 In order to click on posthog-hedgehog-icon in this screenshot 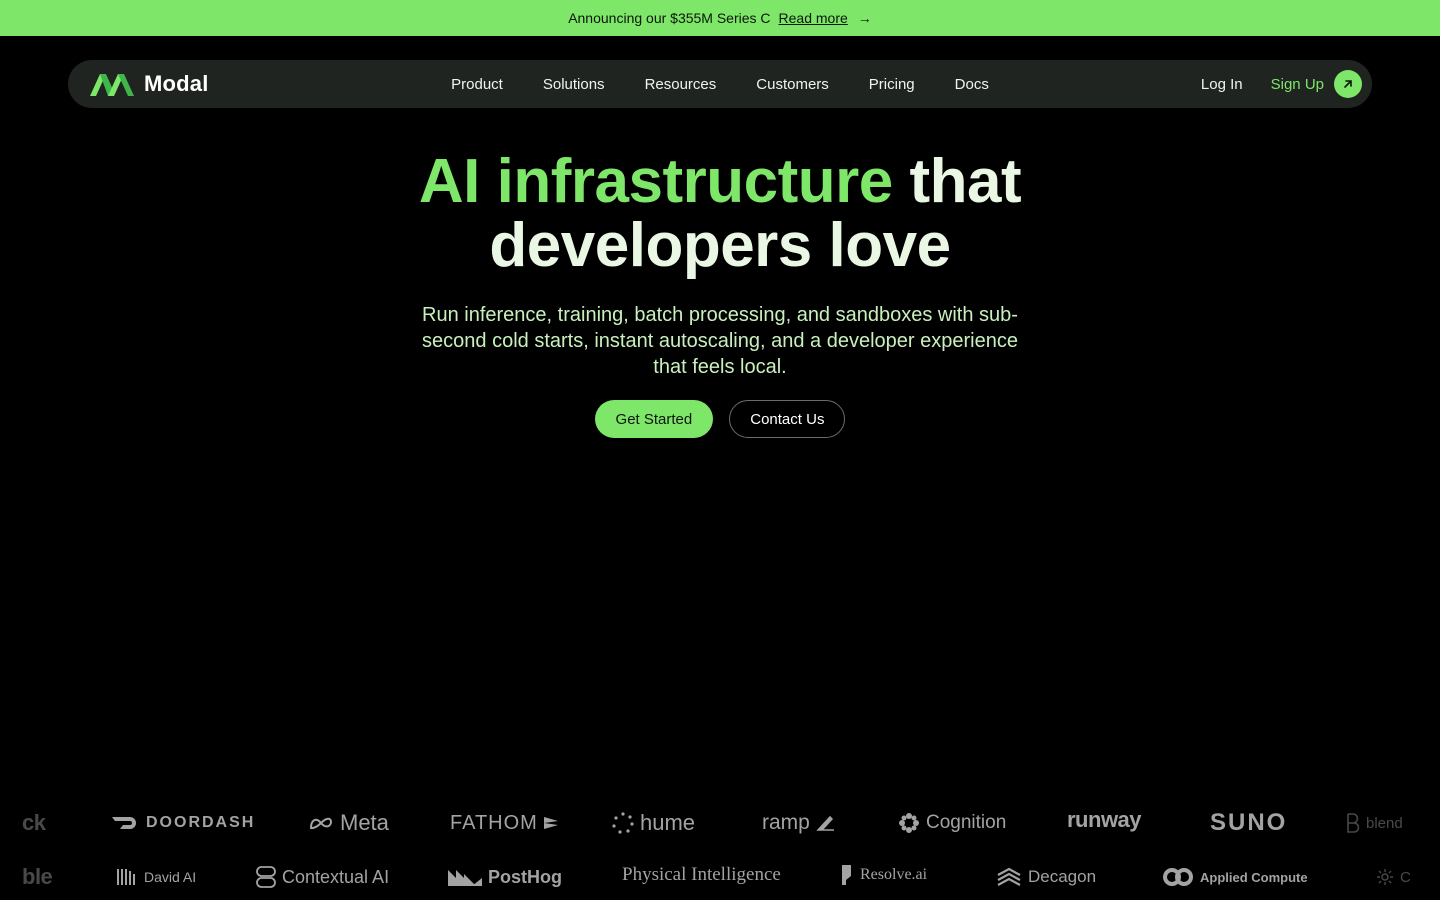, I will do `click(465, 878)`.